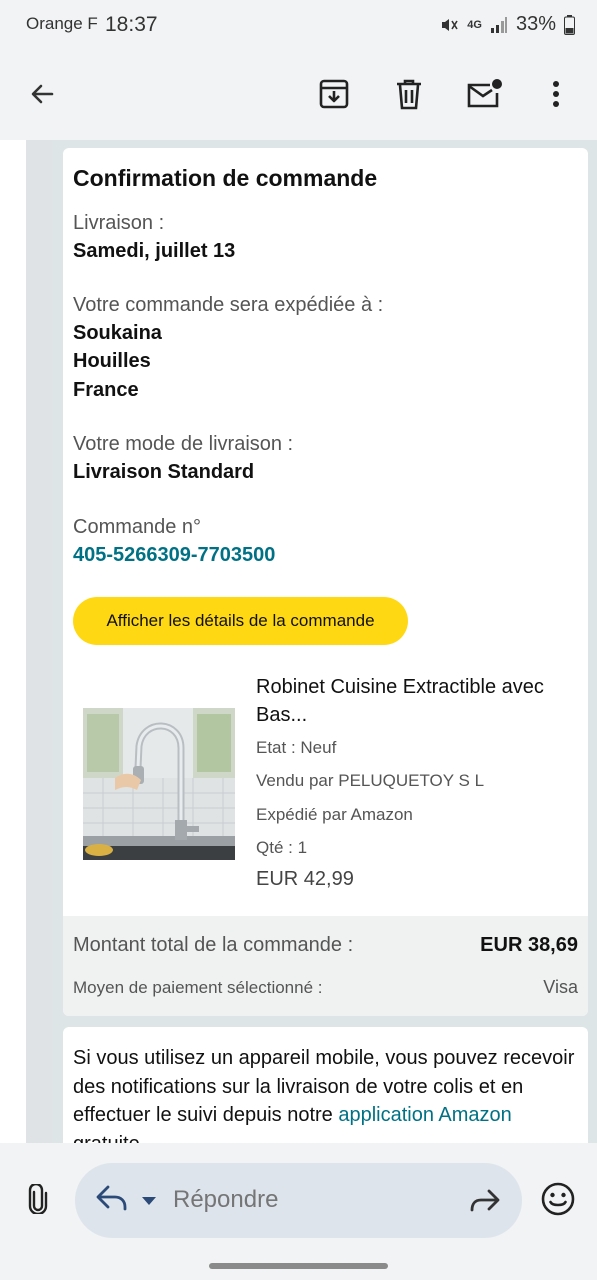  Describe the element at coordinates (198, 987) in the screenshot. I see `payment-method-label: Moyen de paiement sélectionné :` at that location.